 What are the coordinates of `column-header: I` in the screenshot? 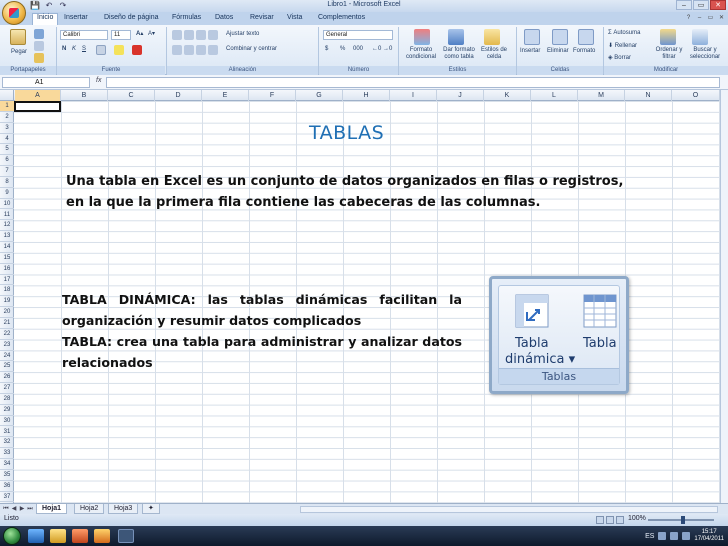 It's located at (413, 95).